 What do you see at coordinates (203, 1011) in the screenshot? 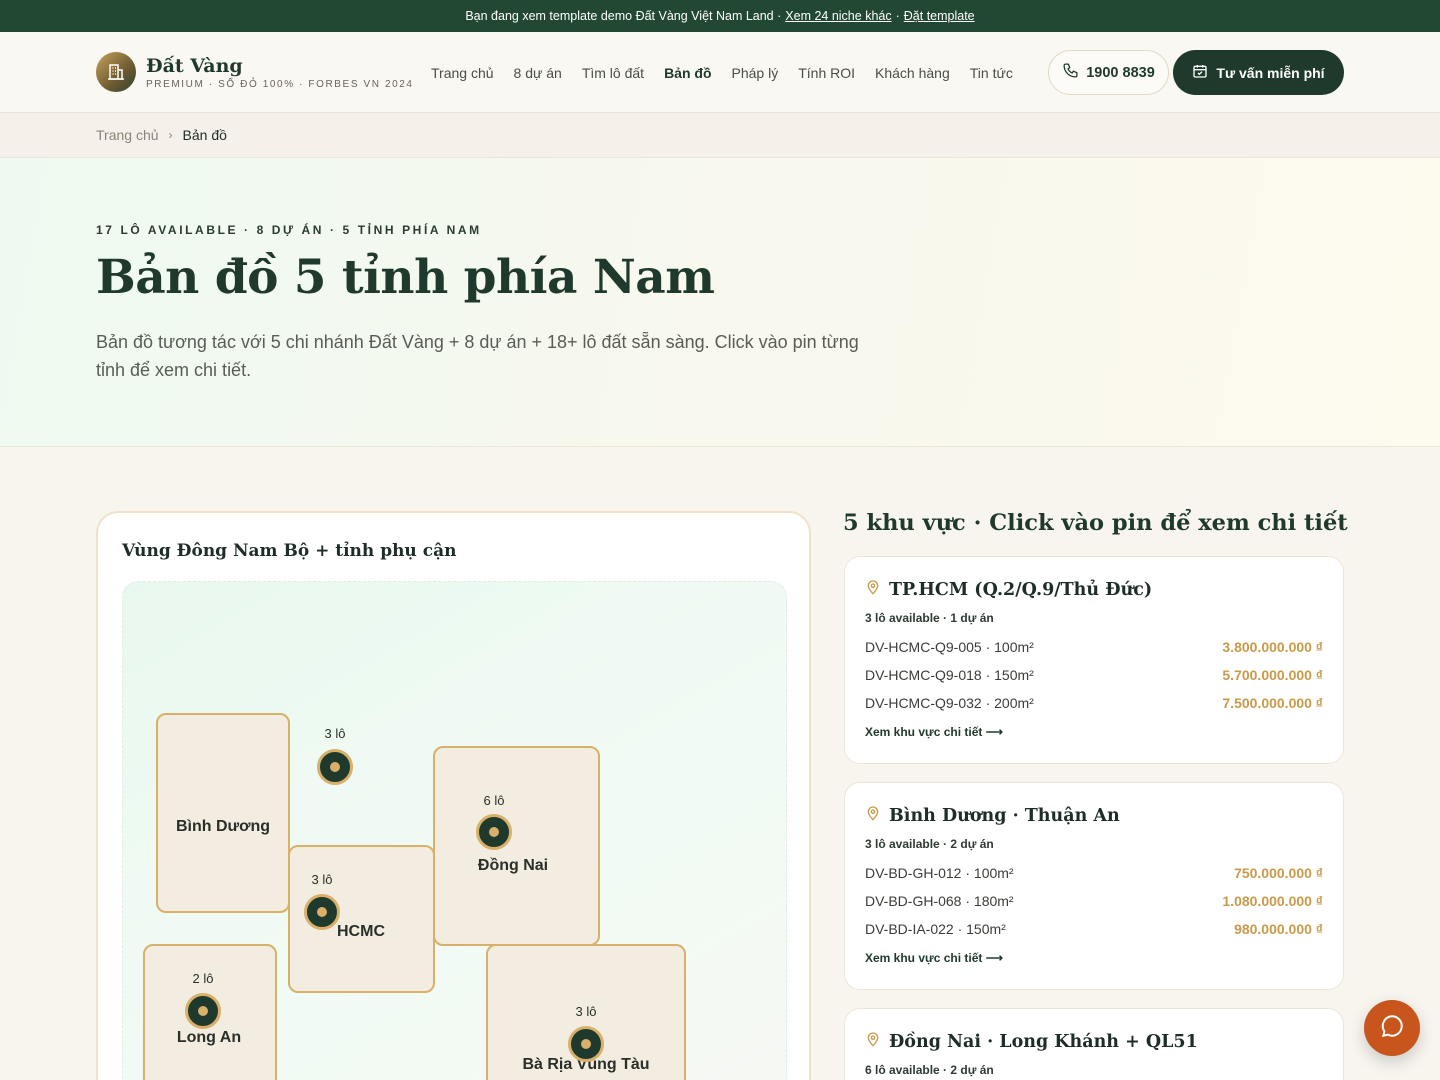
I see `pin-long-an` at bounding box center [203, 1011].